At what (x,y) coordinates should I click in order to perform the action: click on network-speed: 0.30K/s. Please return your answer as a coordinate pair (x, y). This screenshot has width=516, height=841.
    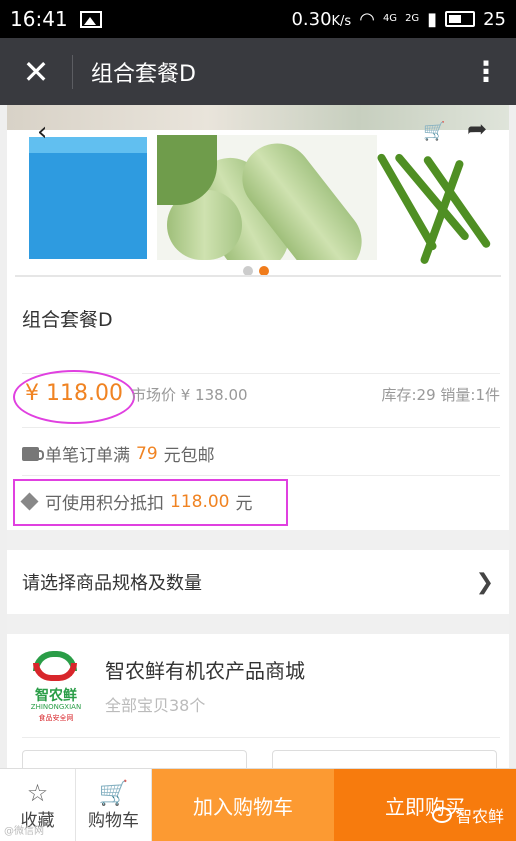
    Looking at the image, I should click on (321, 19).